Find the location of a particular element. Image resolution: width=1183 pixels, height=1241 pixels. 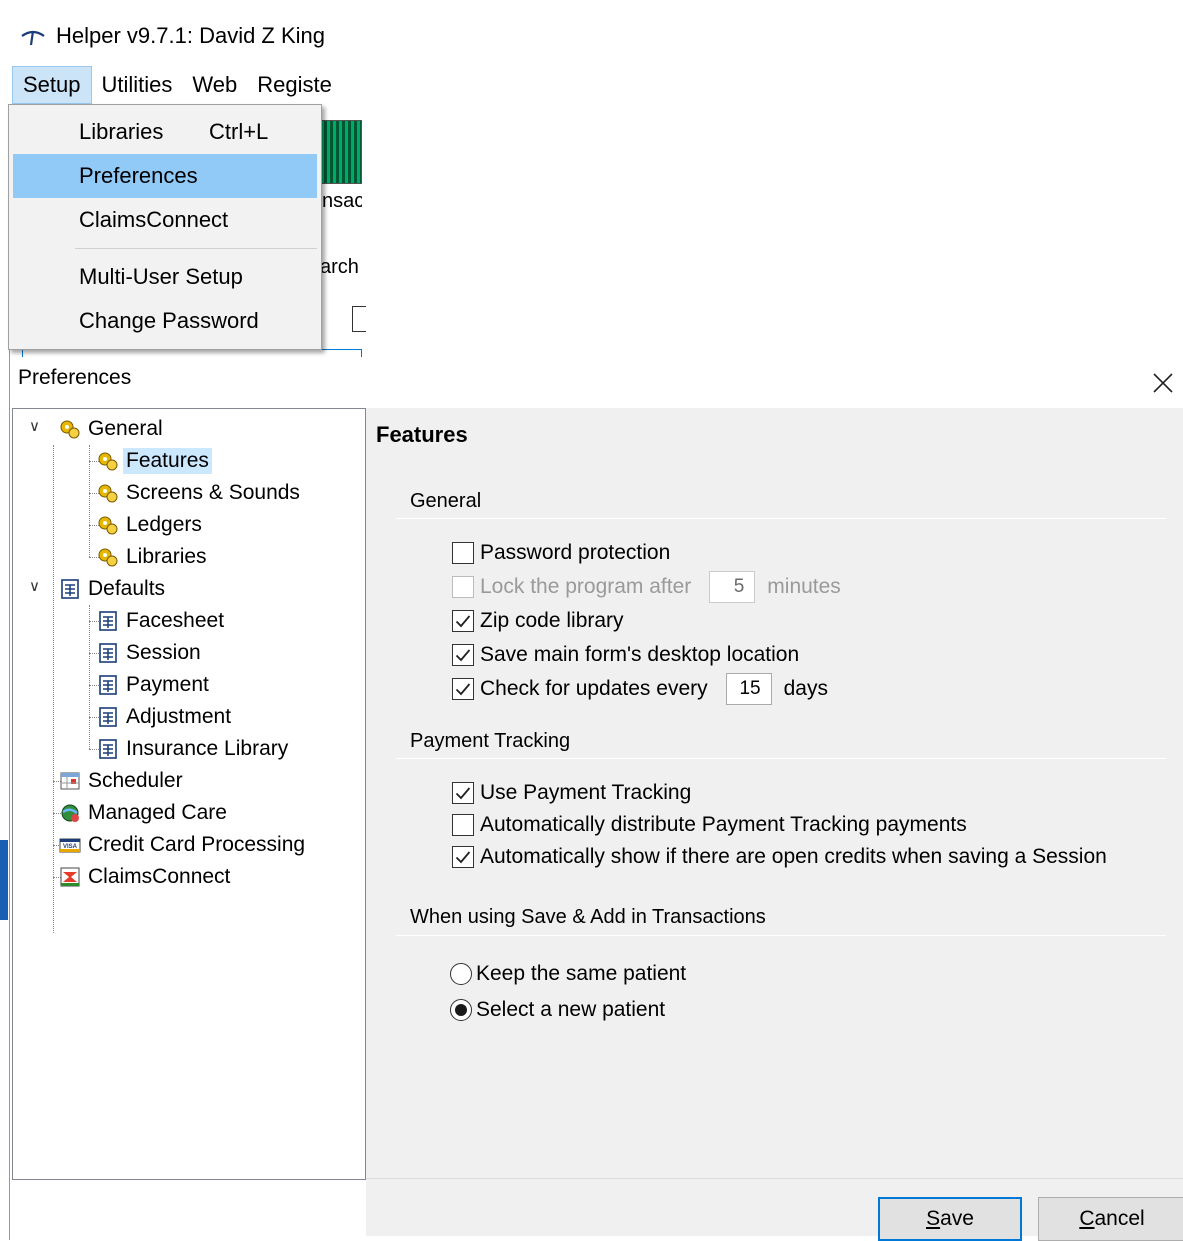

tree-node-insurance-library: Insurance Library is located at coordinates (194, 749).